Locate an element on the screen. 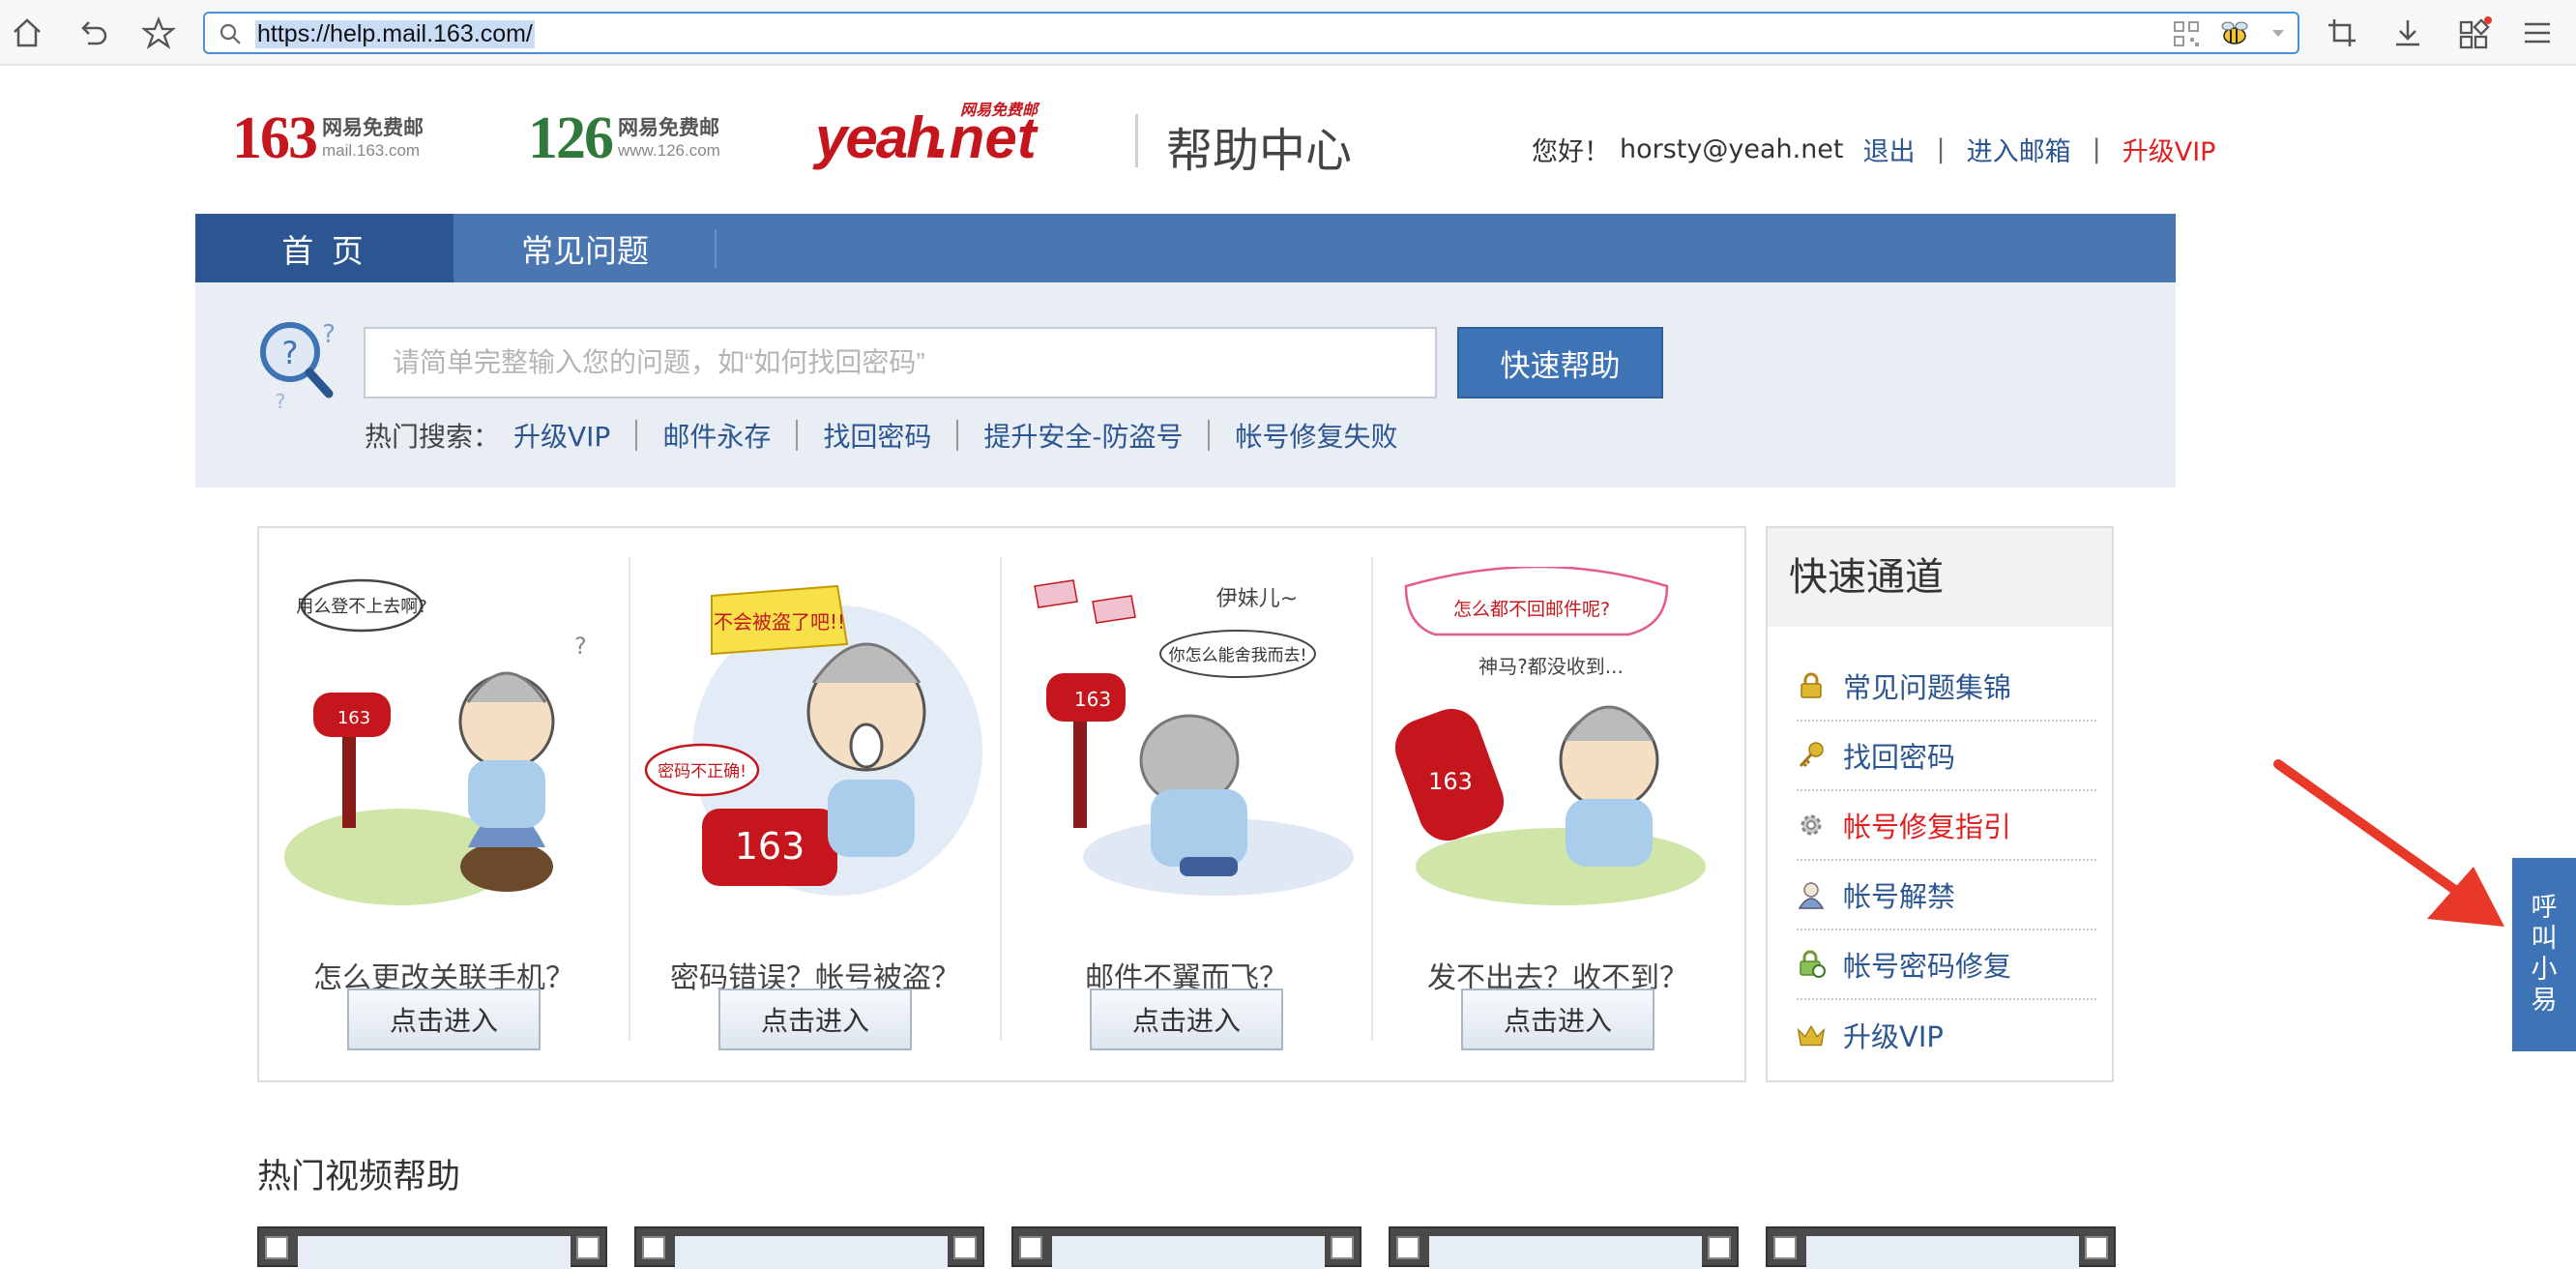 Image resolution: width=2576 pixels, height=1269 pixels. user-email: horsty@yeah.net is located at coordinates (1732, 149).